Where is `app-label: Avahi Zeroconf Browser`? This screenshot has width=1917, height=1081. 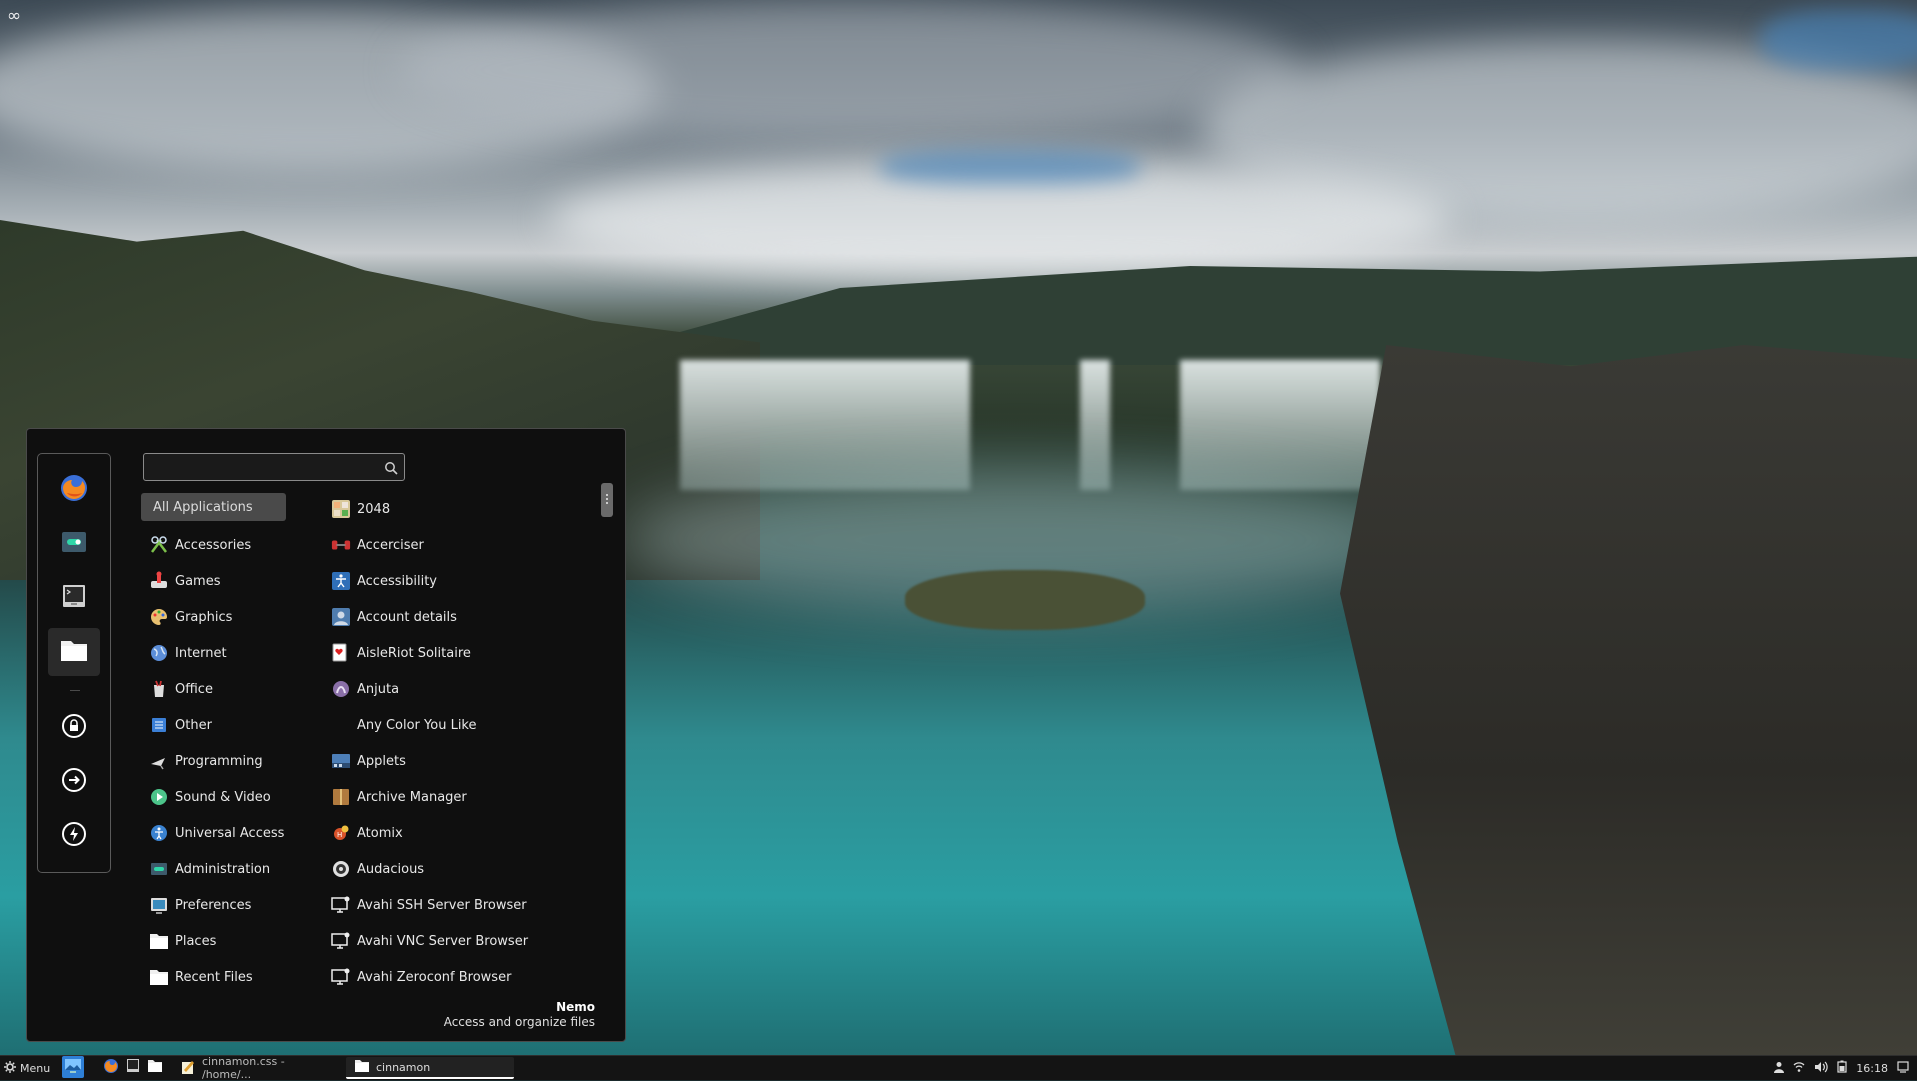
app-label: Avahi Zeroconf Browser is located at coordinates (434, 977).